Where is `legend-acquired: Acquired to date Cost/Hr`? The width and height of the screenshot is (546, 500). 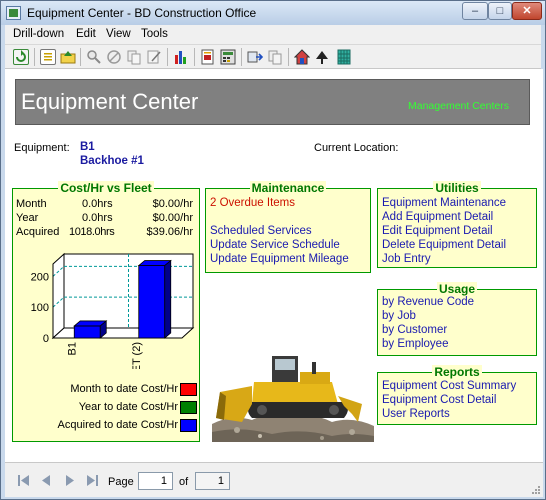 legend-acquired: Acquired to date Cost/Hr is located at coordinates (127, 425).